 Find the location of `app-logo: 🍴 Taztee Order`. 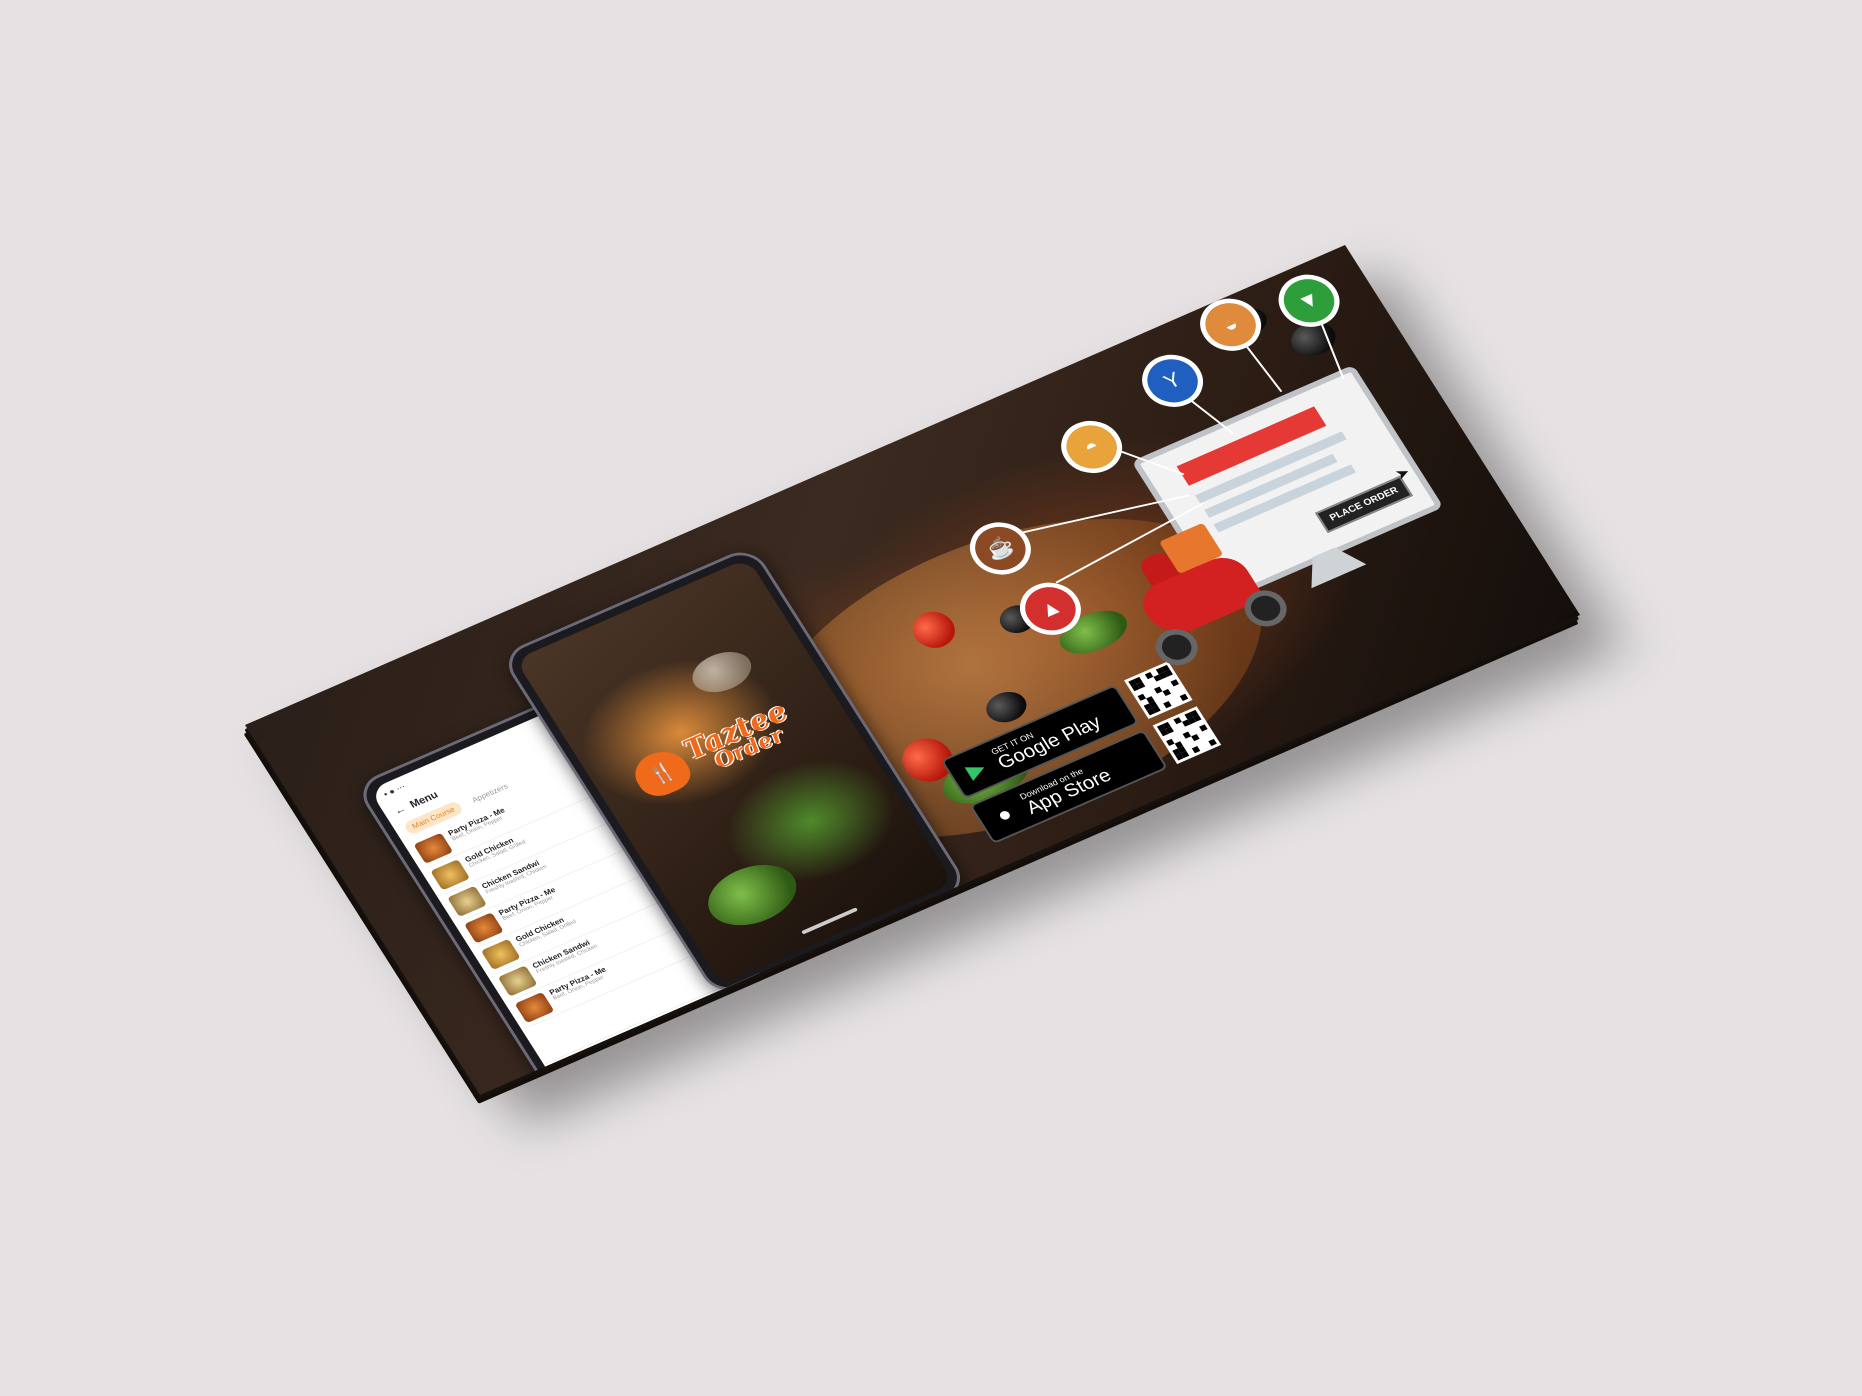

app-logo: 🍴 Taztee Order is located at coordinates (714, 749).